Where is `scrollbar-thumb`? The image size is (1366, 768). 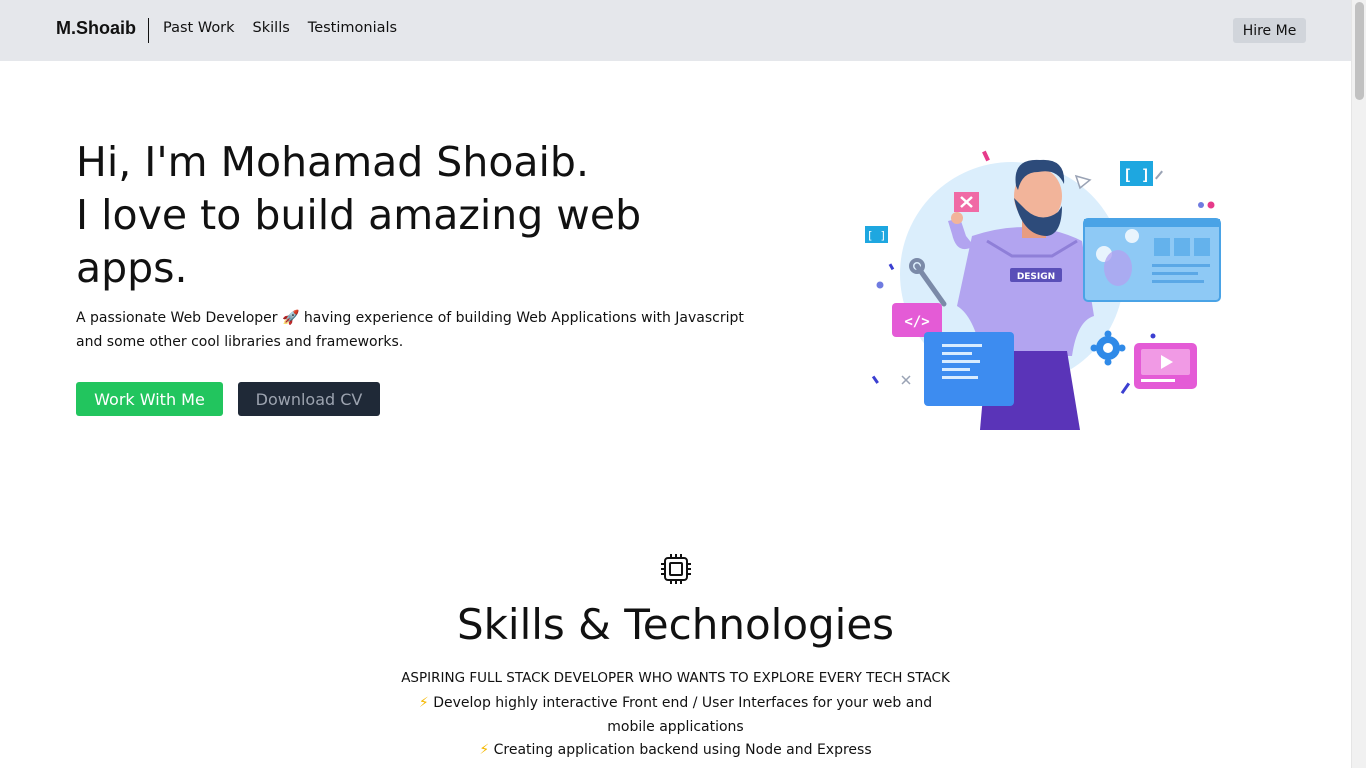
scrollbar-thumb is located at coordinates (1359, 51).